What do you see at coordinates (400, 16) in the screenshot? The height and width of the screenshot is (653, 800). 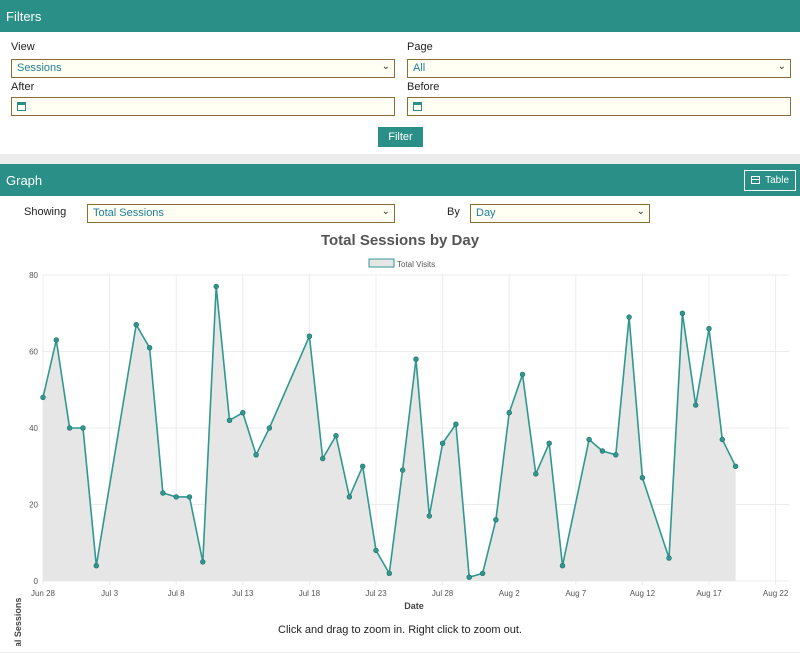 I see `filters-header: Filters` at bounding box center [400, 16].